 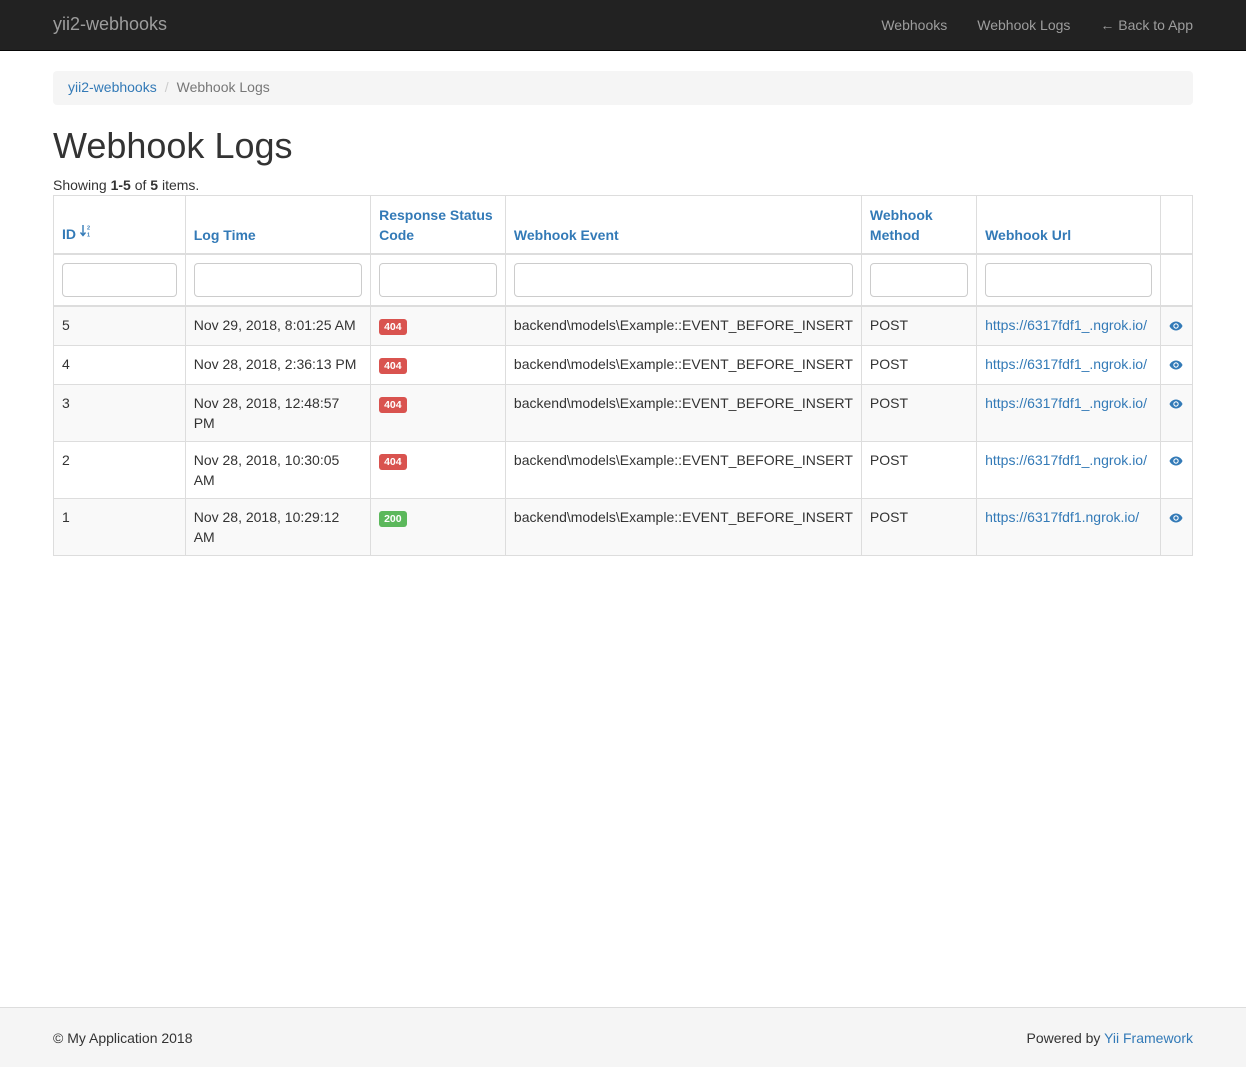 I want to click on svg-text: 1, so click(x=88, y=235).